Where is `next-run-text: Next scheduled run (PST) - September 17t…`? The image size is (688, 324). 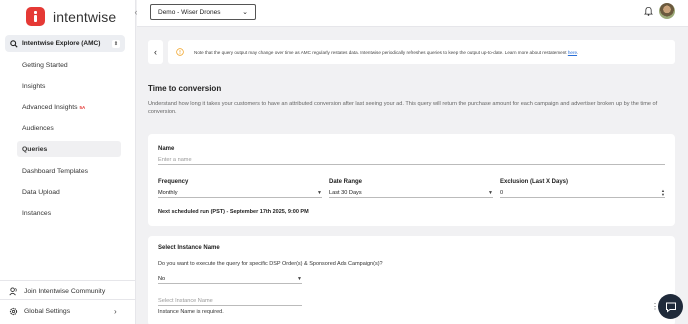
next-run-text: Next scheduled run (PST) - September 17t… is located at coordinates (233, 212).